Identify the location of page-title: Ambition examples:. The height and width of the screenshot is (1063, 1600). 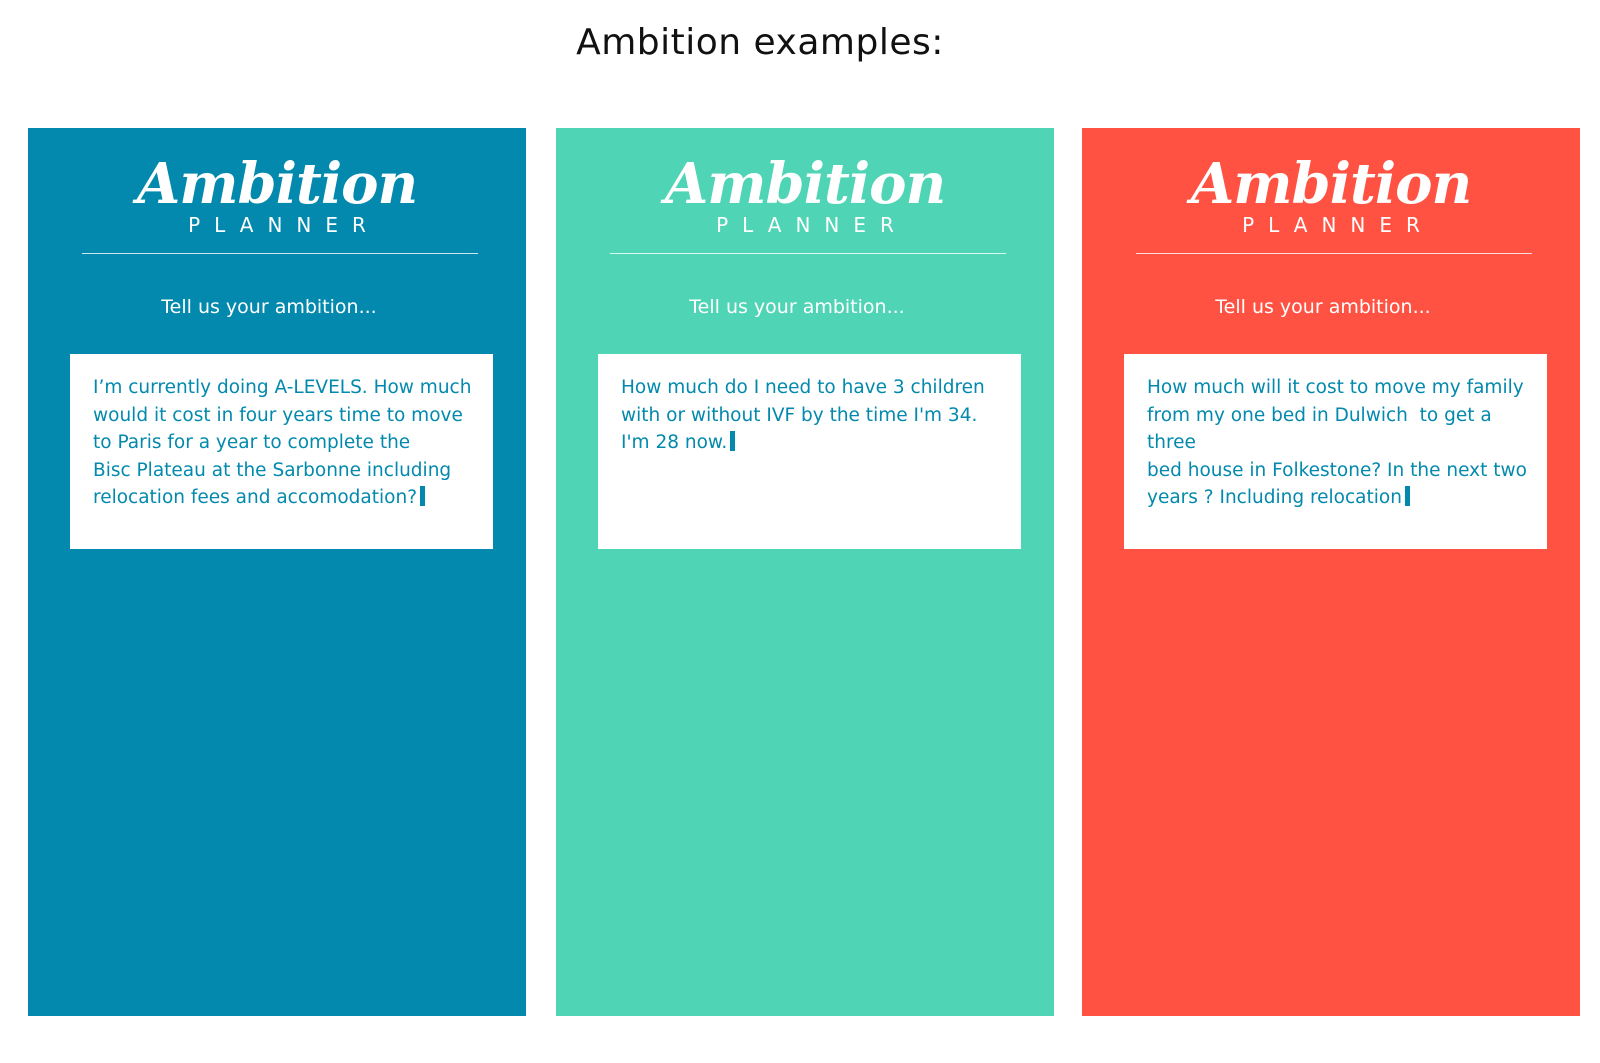
(760, 42).